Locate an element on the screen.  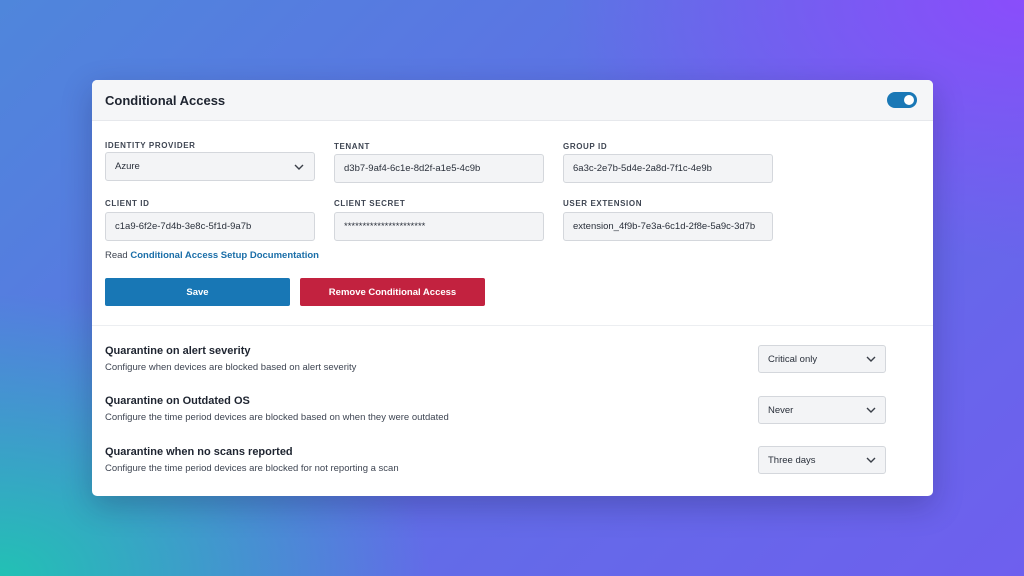
quarantine-no-scans-select: Three days is located at coordinates (822, 460).